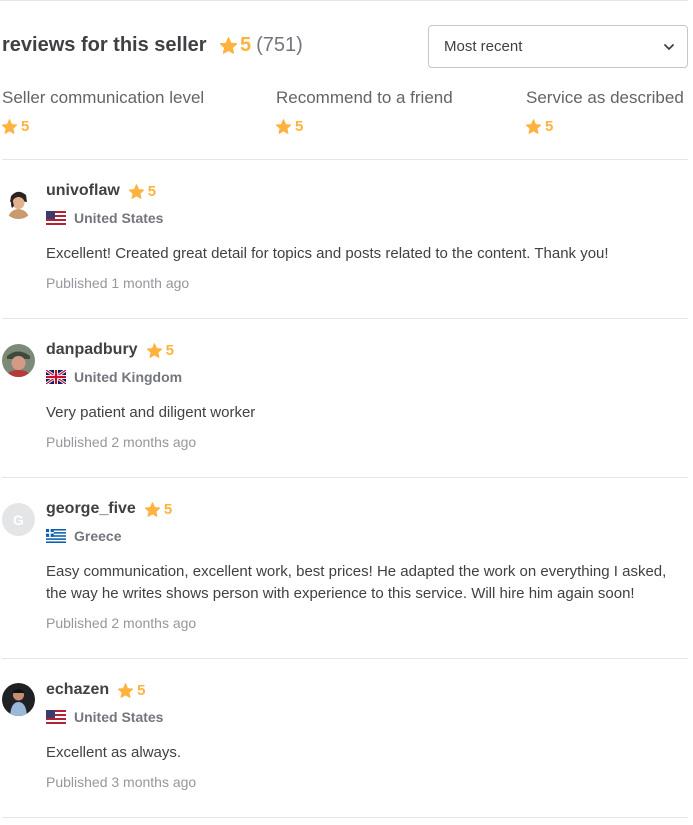  What do you see at coordinates (98, 536) in the screenshot?
I see `country-name: Greece` at bounding box center [98, 536].